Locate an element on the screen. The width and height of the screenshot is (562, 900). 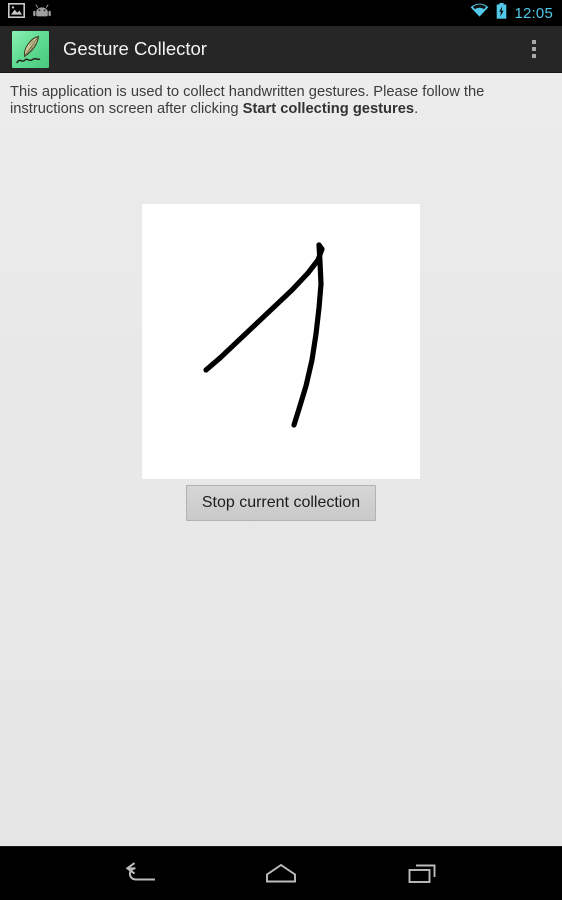
battery-charging-icon is located at coordinates (501, 13).